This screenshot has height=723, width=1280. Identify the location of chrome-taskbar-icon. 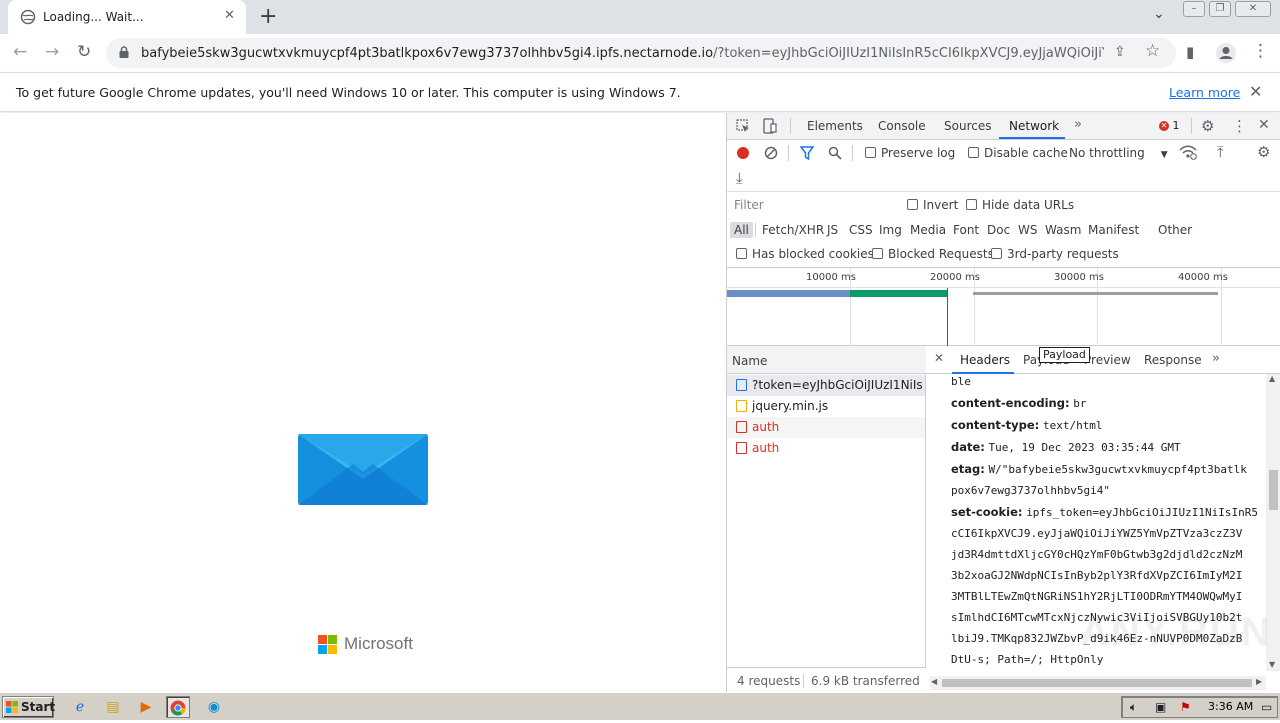
(178, 707).